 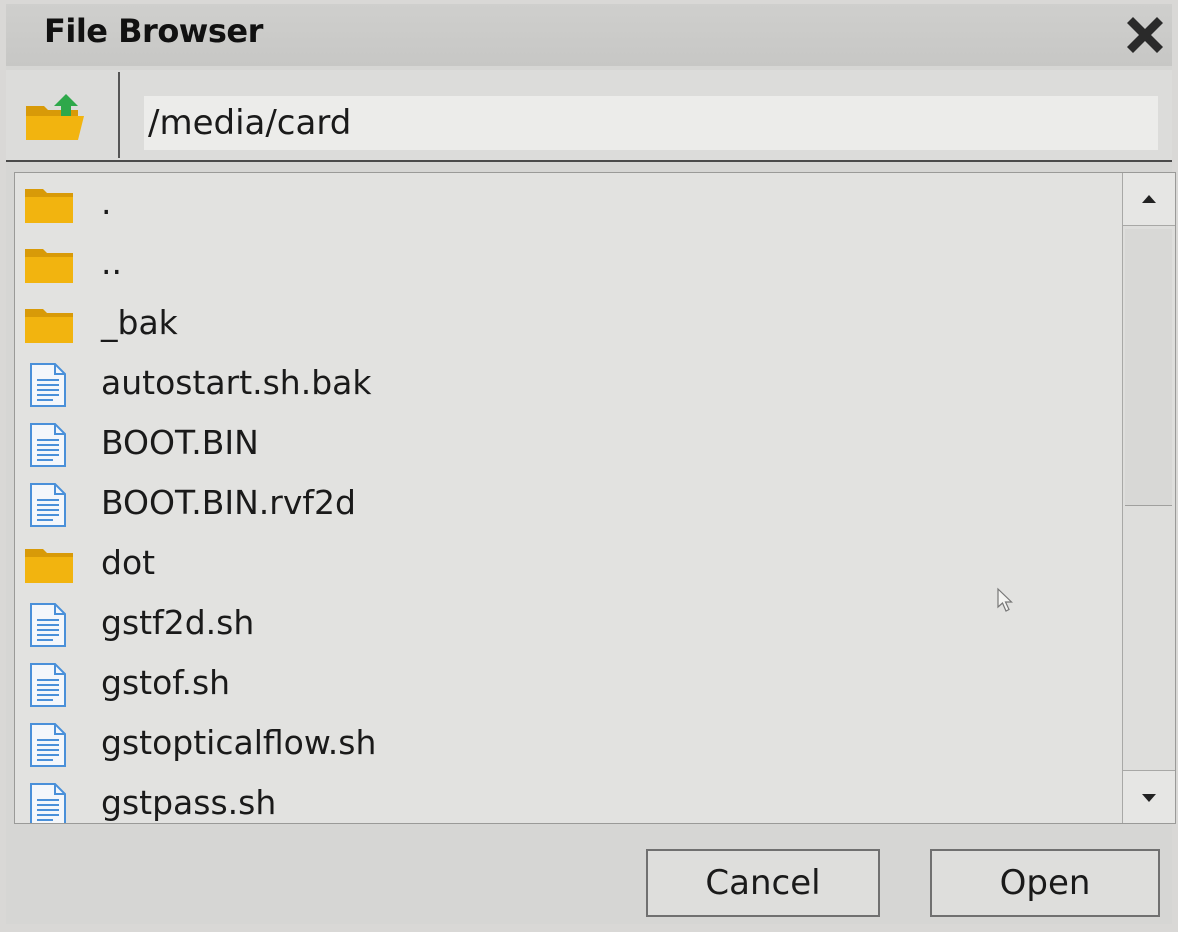 I want to click on path-separator, so click(x=119, y=115).